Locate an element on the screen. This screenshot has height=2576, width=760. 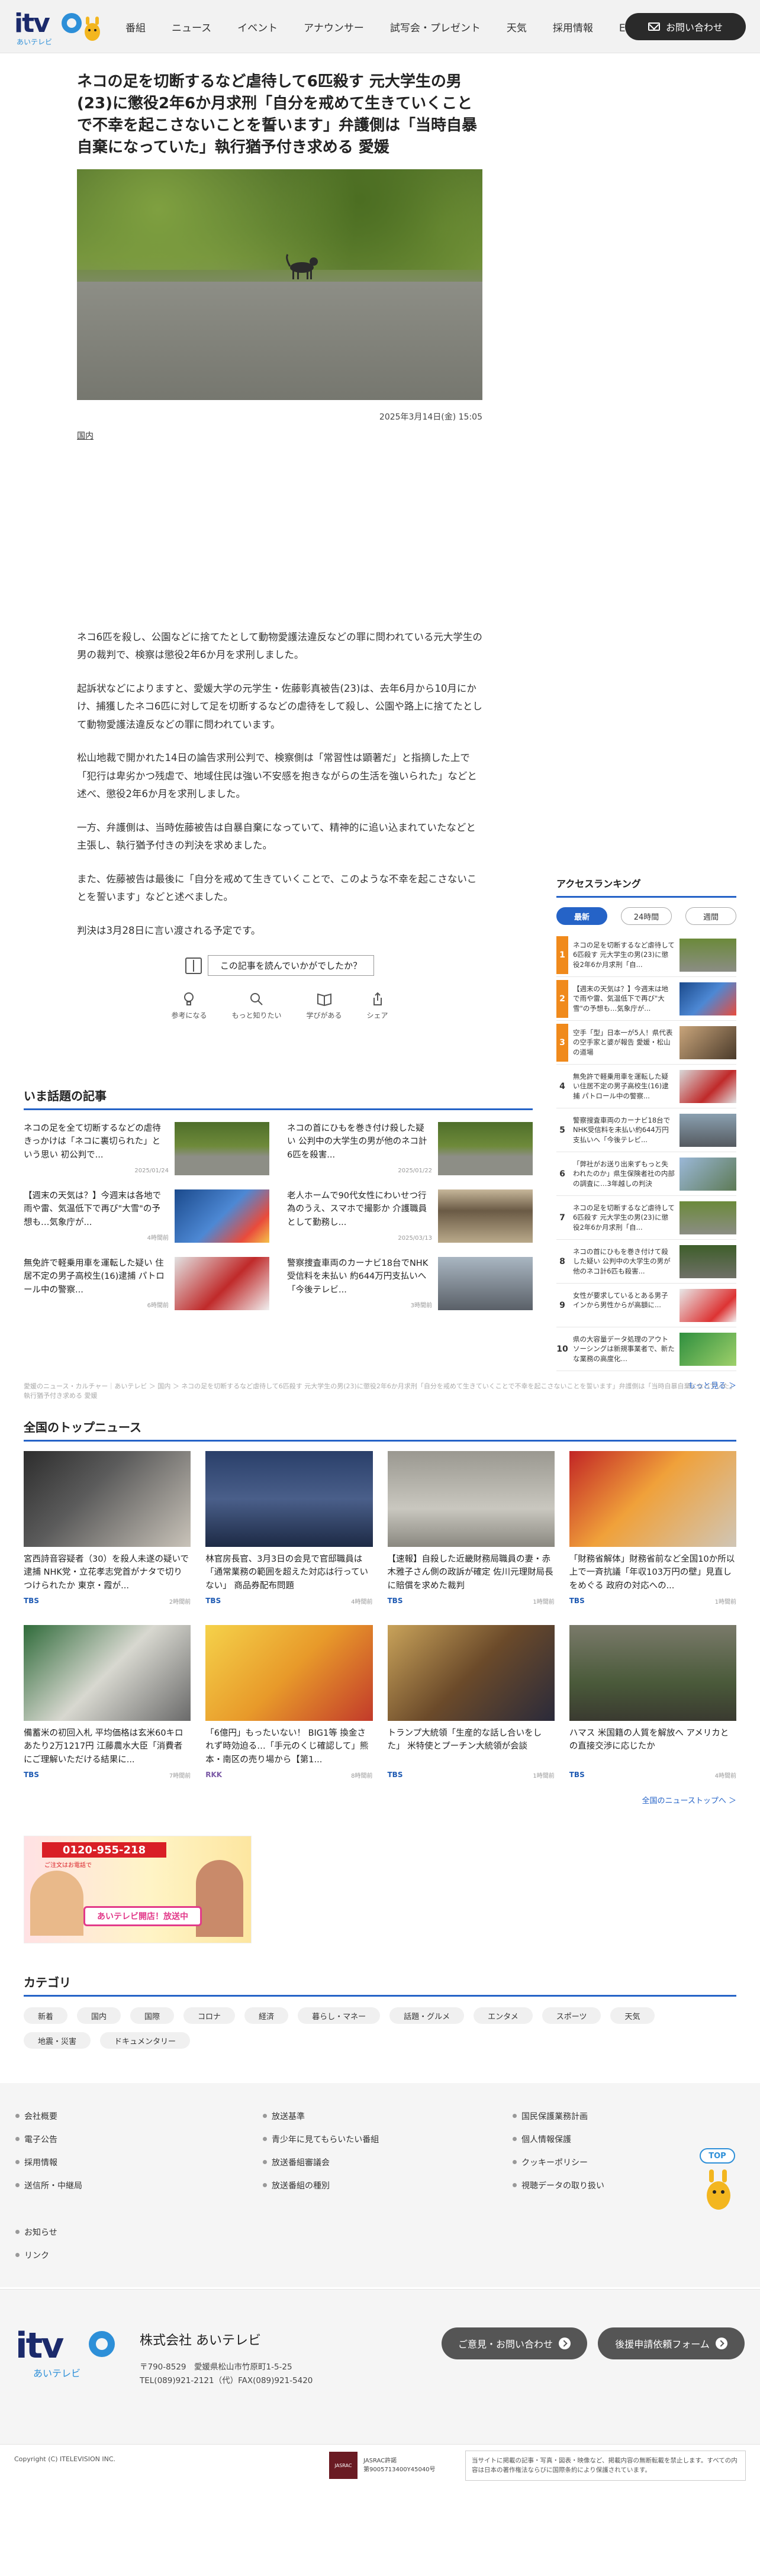
category-tag: 国際 is located at coordinates (152, 2015).